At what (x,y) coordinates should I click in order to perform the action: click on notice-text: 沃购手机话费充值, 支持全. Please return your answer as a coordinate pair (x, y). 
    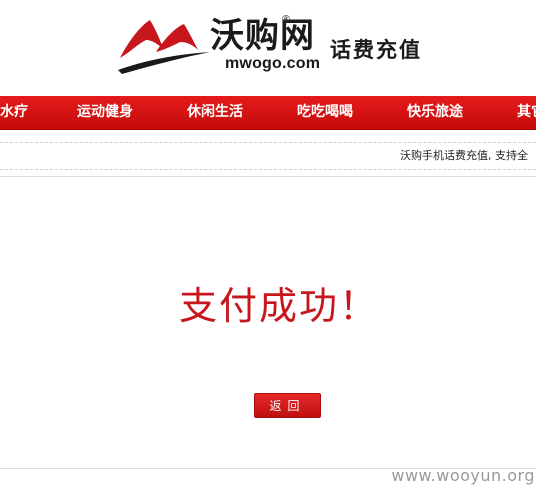
    Looking at the image, I should click on (464, 155).